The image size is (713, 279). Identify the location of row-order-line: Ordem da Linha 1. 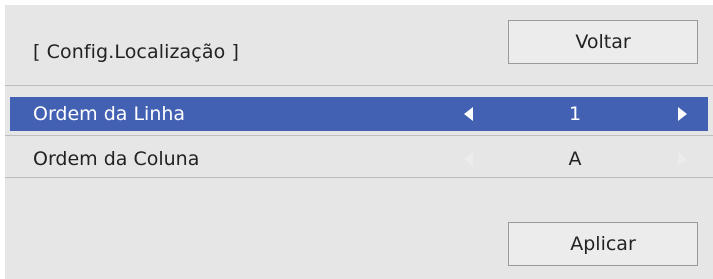
(359, 114).